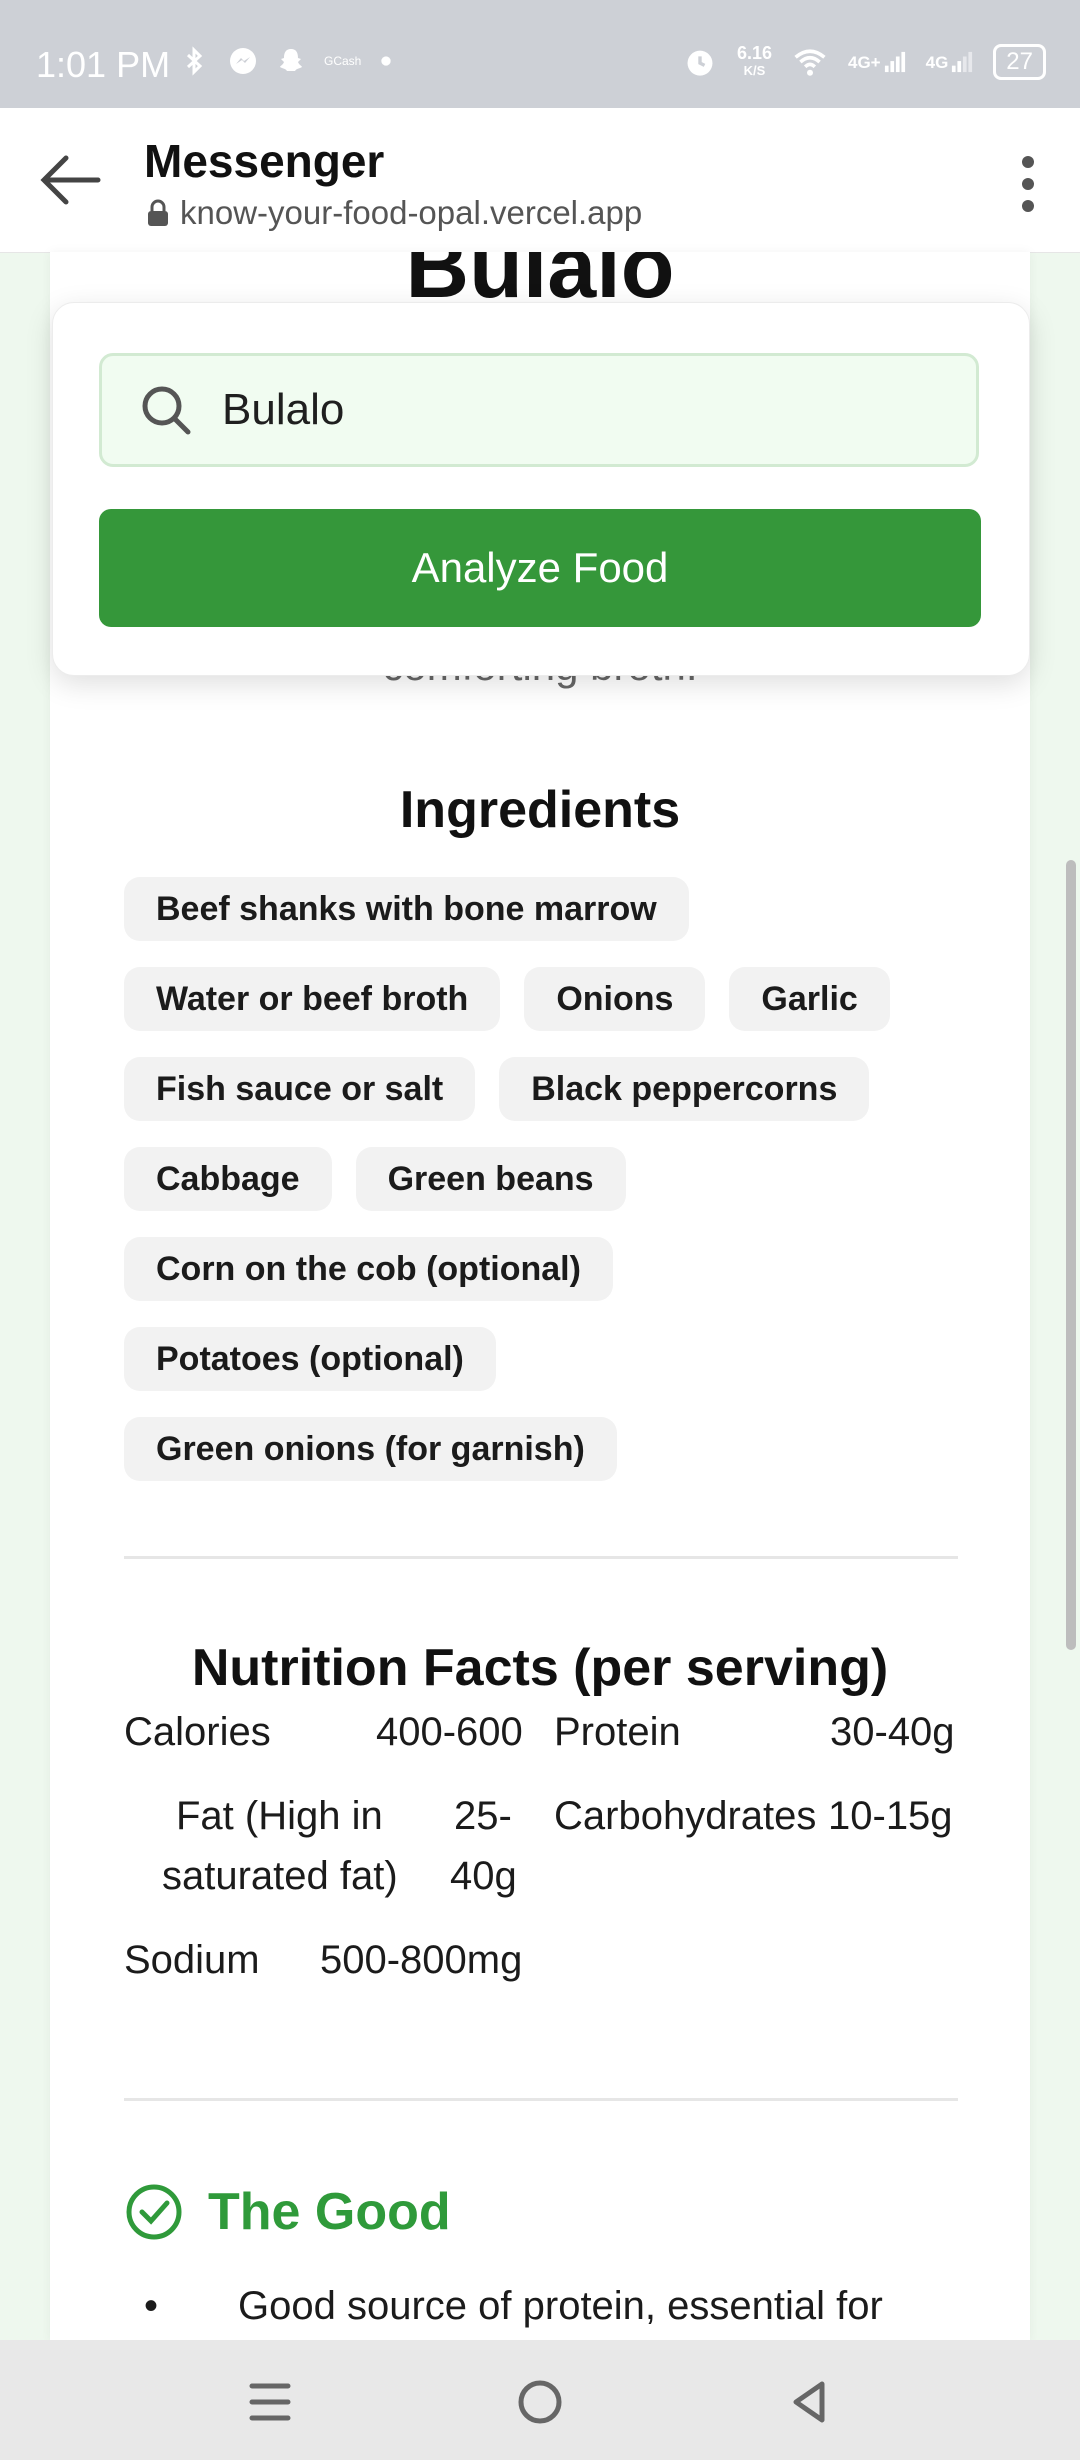 Image resolution: width=1080 pixels, height=2460 pixels. I want to click on status-right-icons: 6.16 K/S 4G+ 4G 27, so click(864, 62).